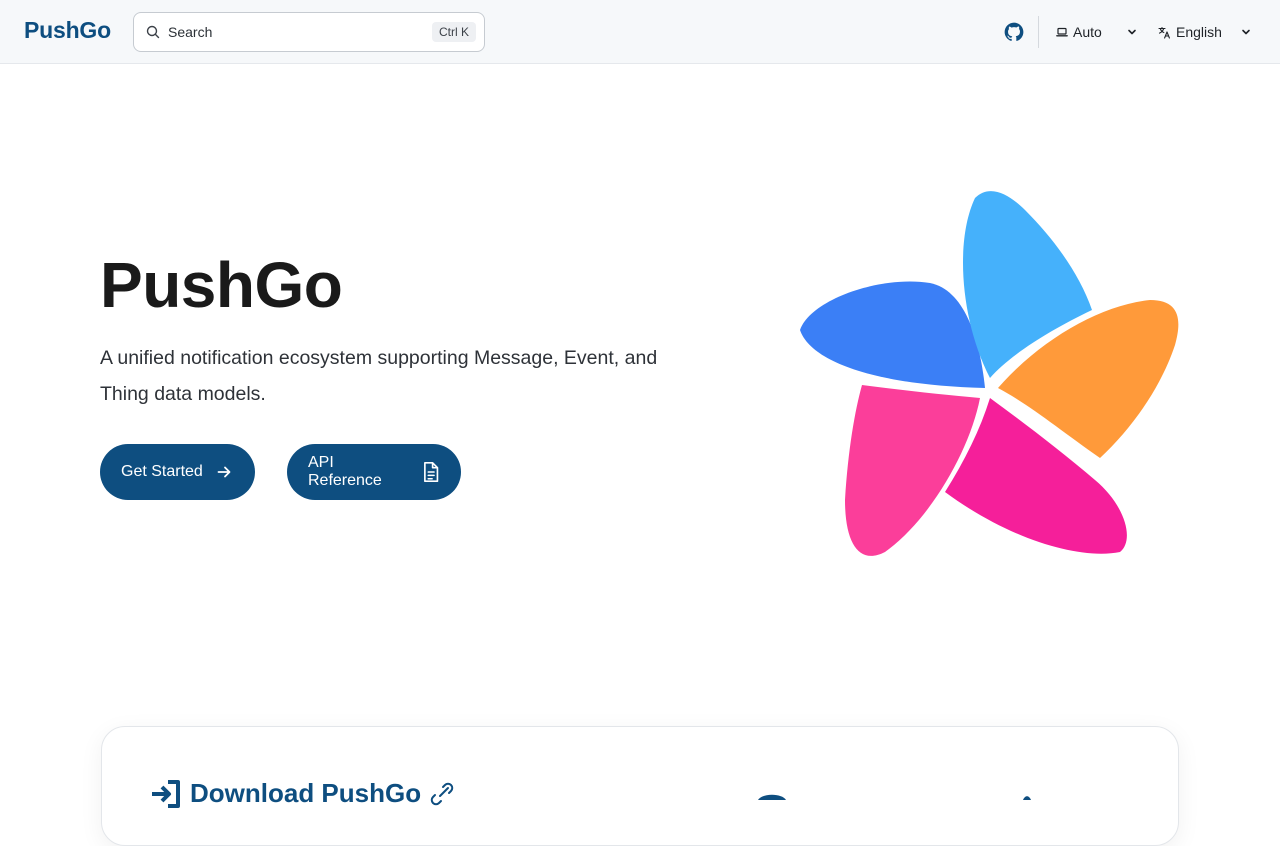 The image size is (1280, 846). I want to click on pushgo-star-logo, so click(989, 373).